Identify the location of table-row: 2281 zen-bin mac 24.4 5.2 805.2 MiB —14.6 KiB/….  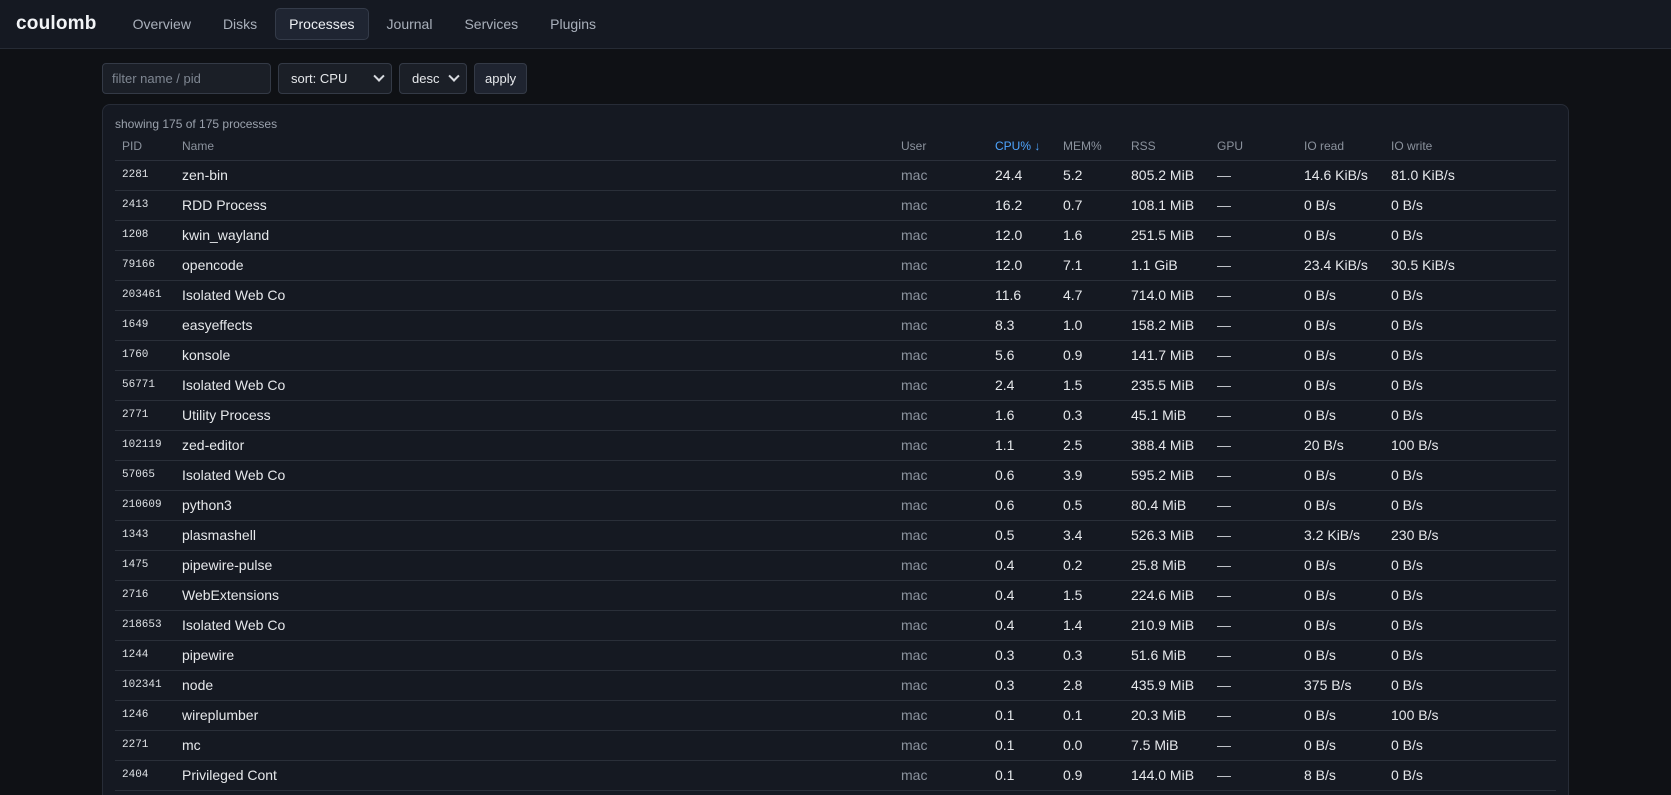
(835, 175).